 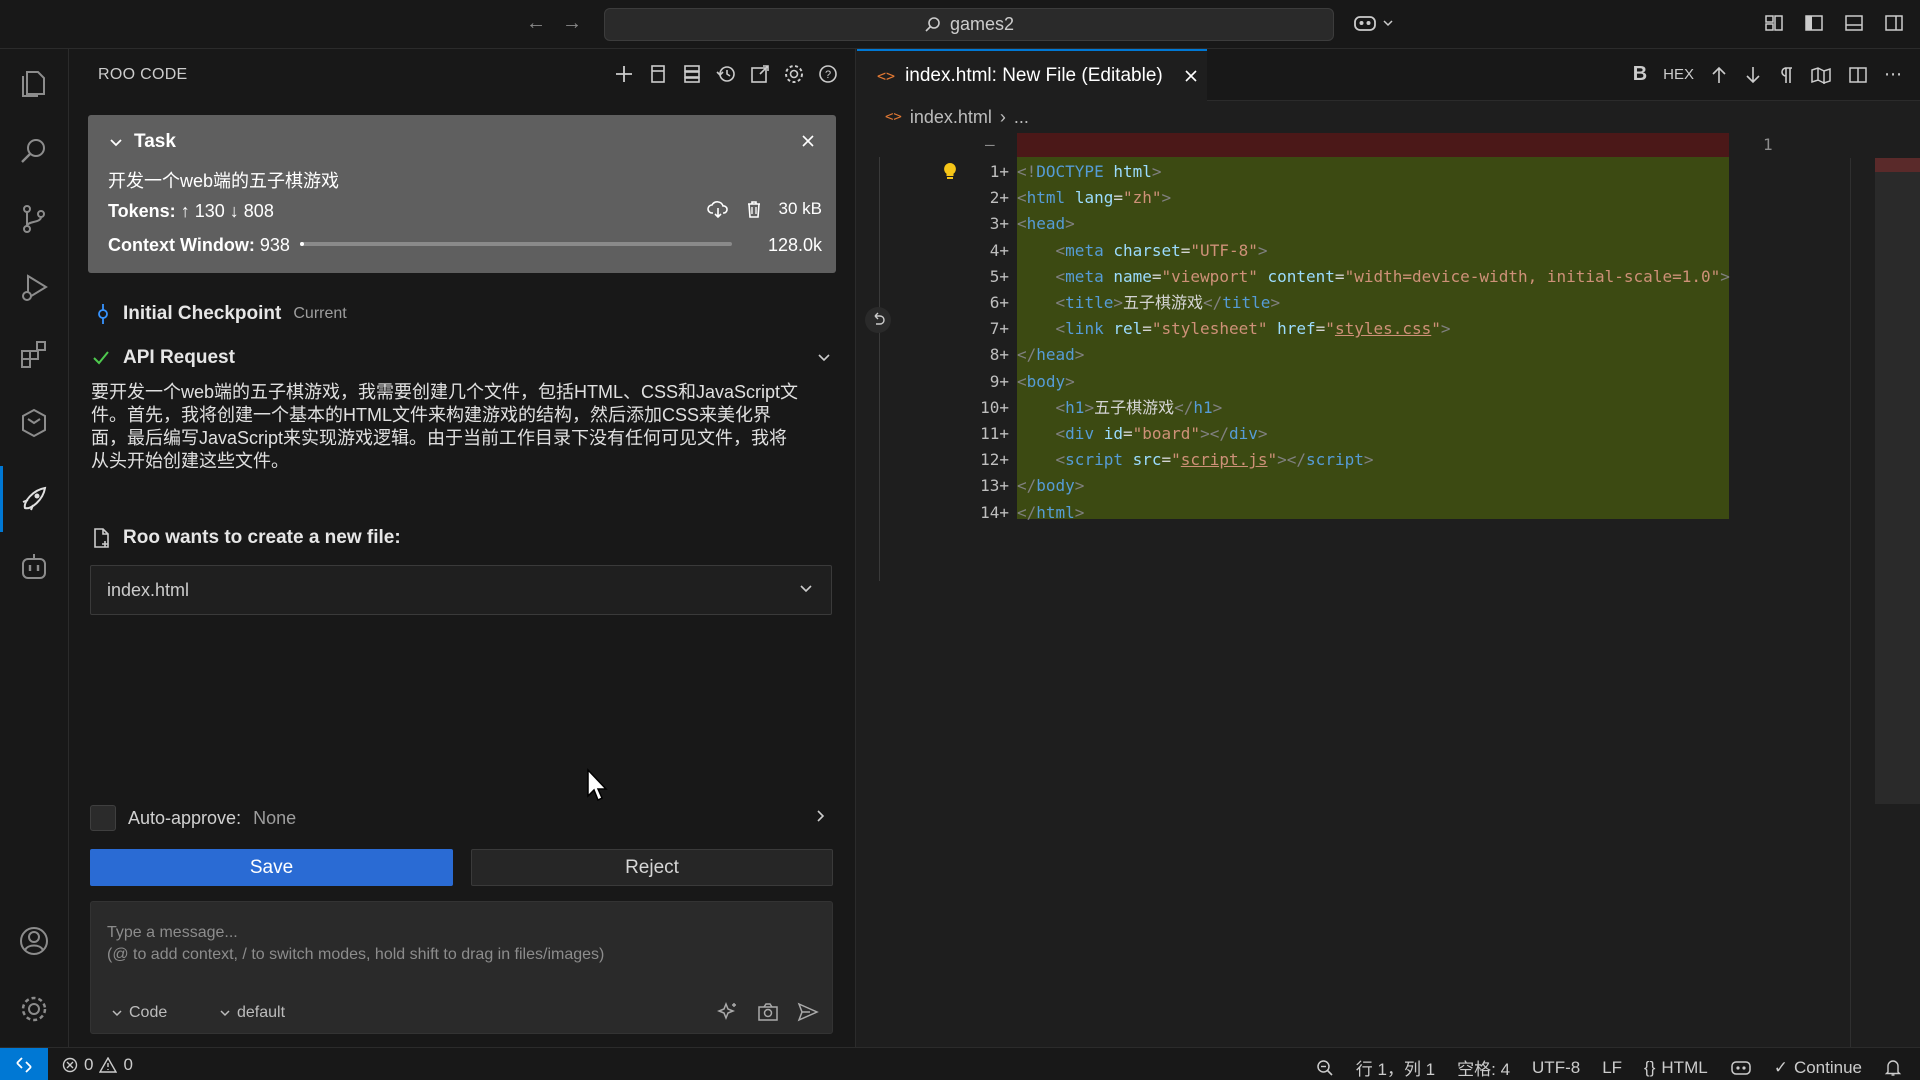 What do you see at coordinates (148, 1012) in the screenshot?
I see `mode-label: Code` at bounding box center [148, 1012].